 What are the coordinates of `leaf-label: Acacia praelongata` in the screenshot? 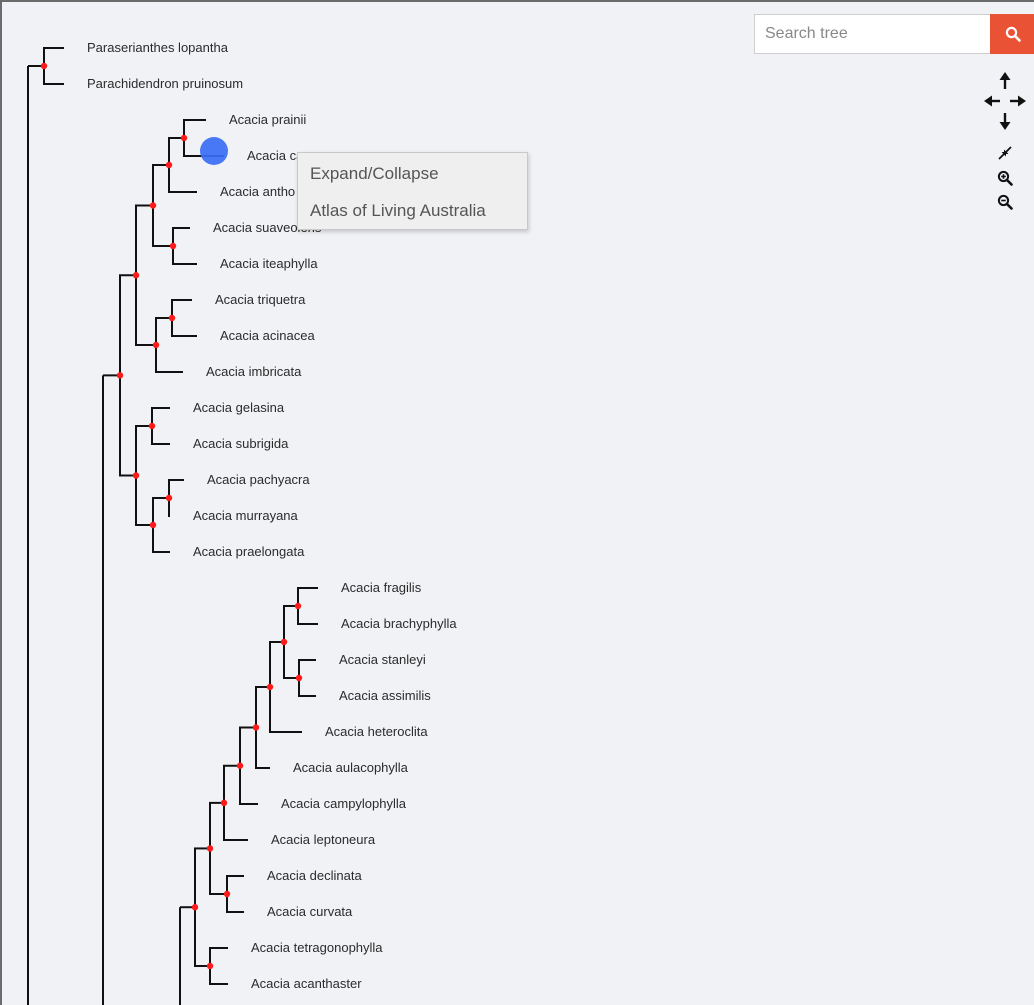 It's located at (249, 551).